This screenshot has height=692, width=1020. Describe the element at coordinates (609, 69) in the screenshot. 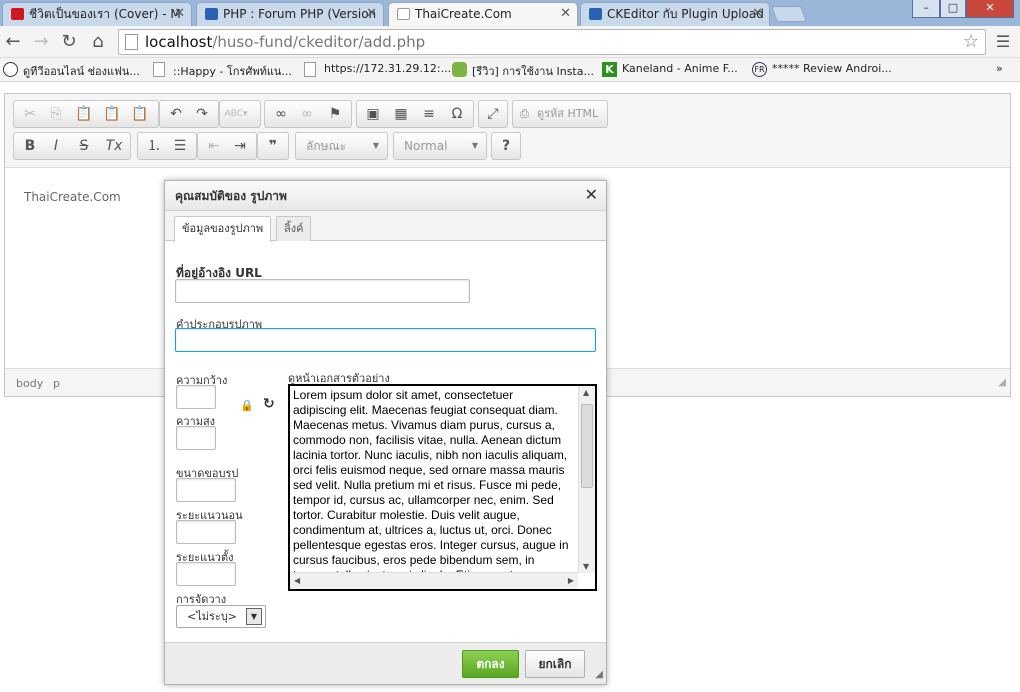

I see `kaneland-icon: K` at that location.